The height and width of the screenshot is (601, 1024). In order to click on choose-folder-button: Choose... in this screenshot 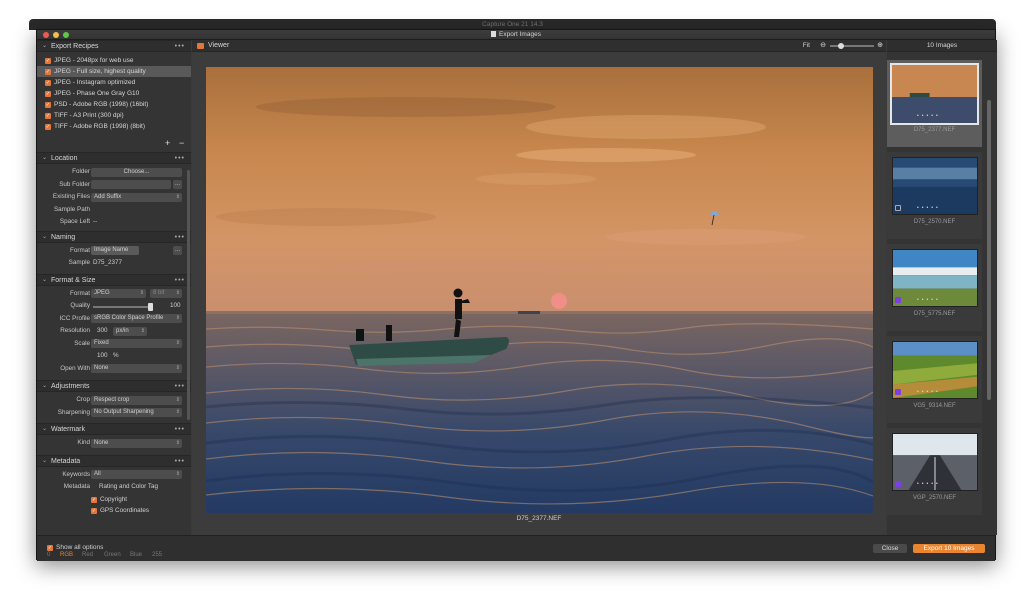, I will do `click(136, 172)`.